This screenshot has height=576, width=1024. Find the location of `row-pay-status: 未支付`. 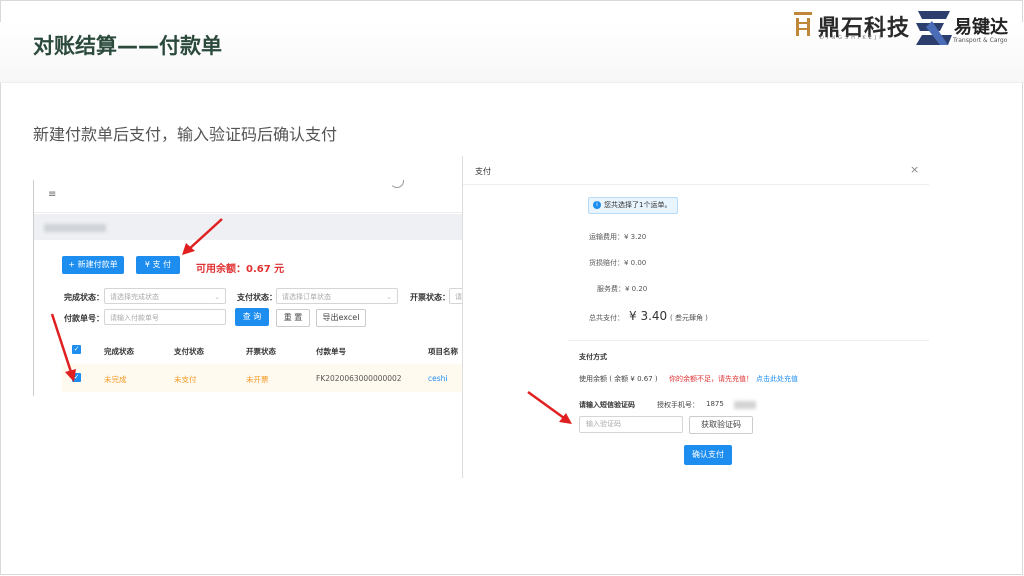

row-pay-status: 未支付 is located at coordinates (185, 379).